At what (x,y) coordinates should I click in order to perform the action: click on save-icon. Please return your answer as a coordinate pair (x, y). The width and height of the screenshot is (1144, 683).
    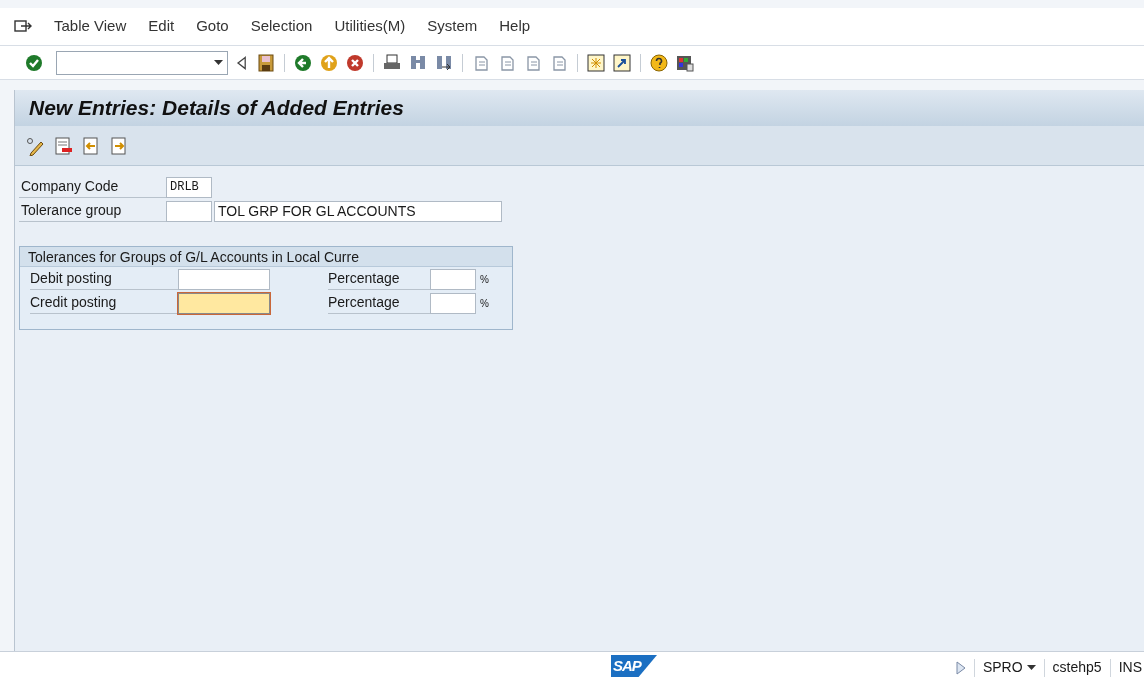
    Looking at the image, I should click on (266, 62).